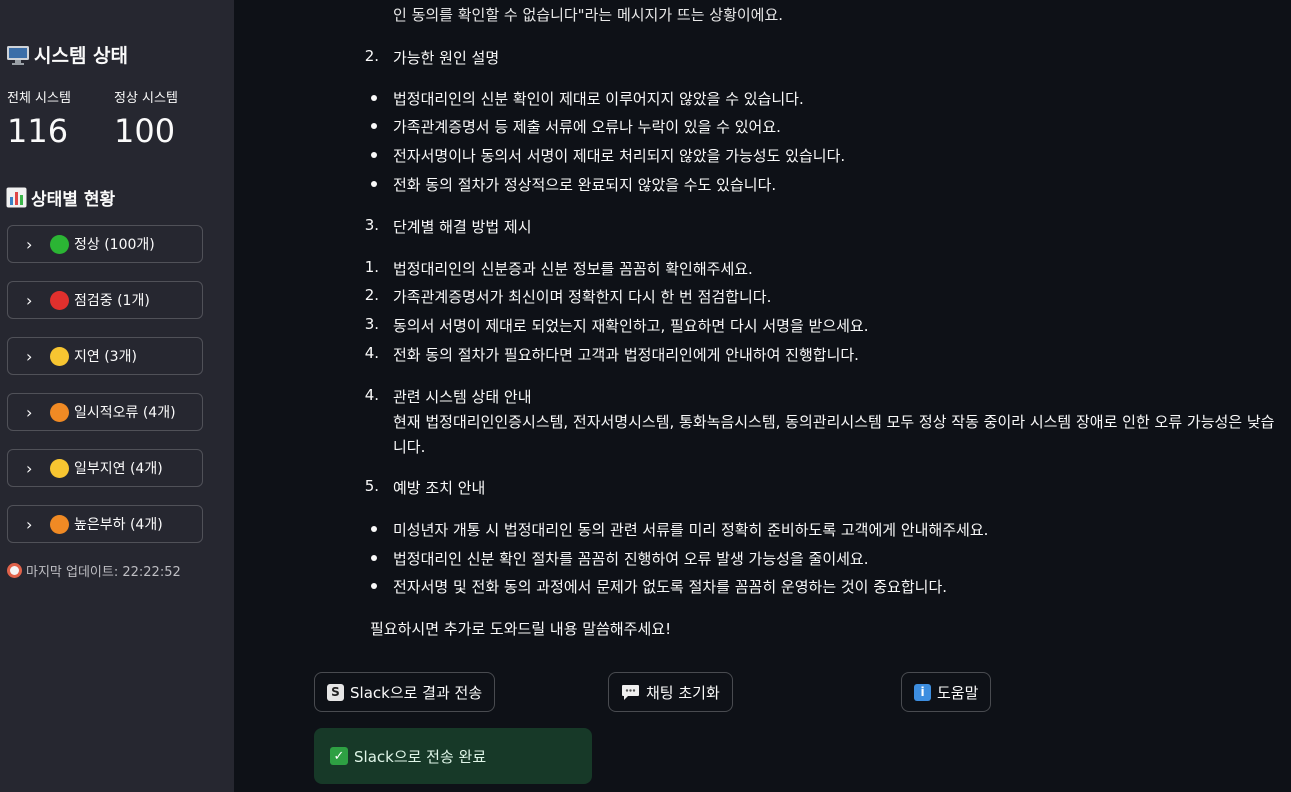 Image resolution: width=1291 pixels, height=792 pixels. What do you see at coordinates (18, 55) in the screenshot?
I see `desktop-computer-icon` at bounding box center [18, 55].